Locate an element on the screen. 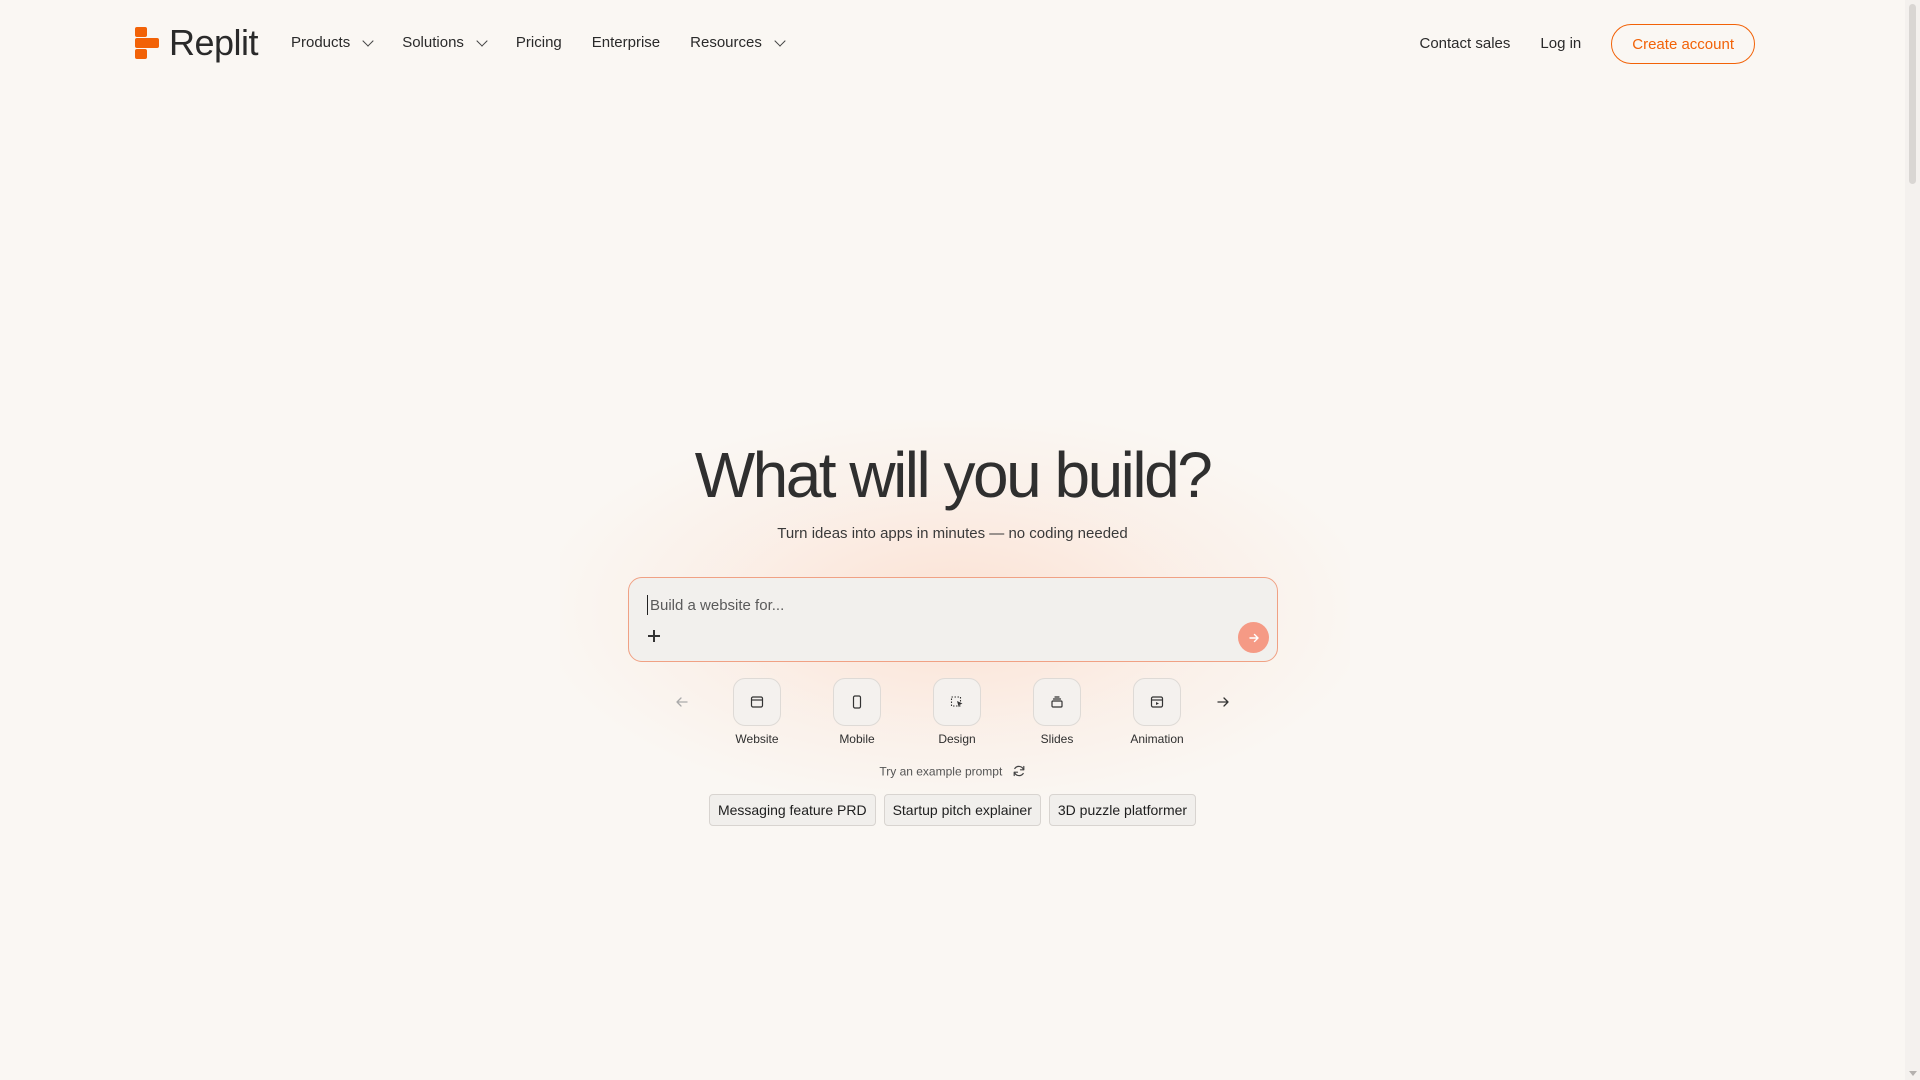 The height and width of the screenshot is (1080, 1920). category-carousel: Website Mobile Design Slides Animation is located at coordinates (950, 713).